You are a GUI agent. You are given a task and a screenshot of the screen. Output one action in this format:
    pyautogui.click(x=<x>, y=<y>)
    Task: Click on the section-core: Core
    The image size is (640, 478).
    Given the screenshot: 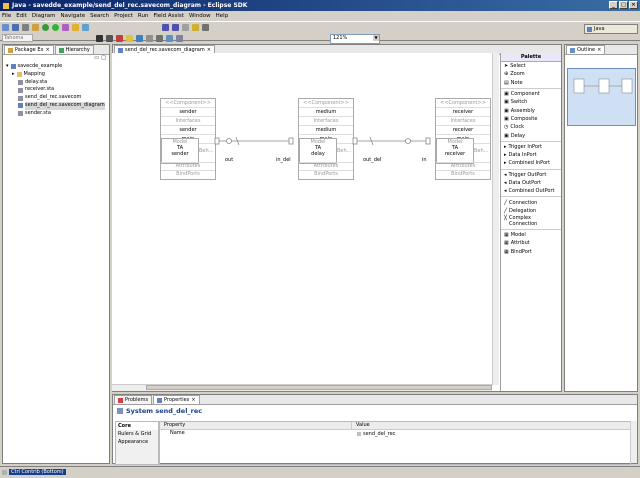 What is the action you would take?
    pyautogui.click(x=137, y=426)
    